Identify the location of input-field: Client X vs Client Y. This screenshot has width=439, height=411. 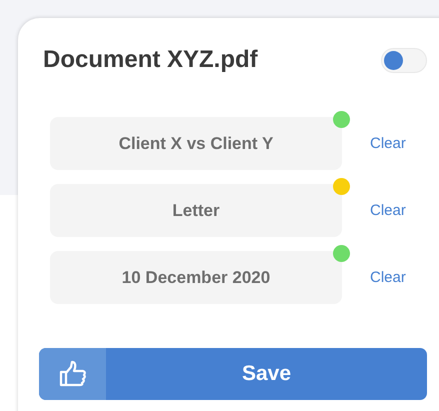
(196, 143).